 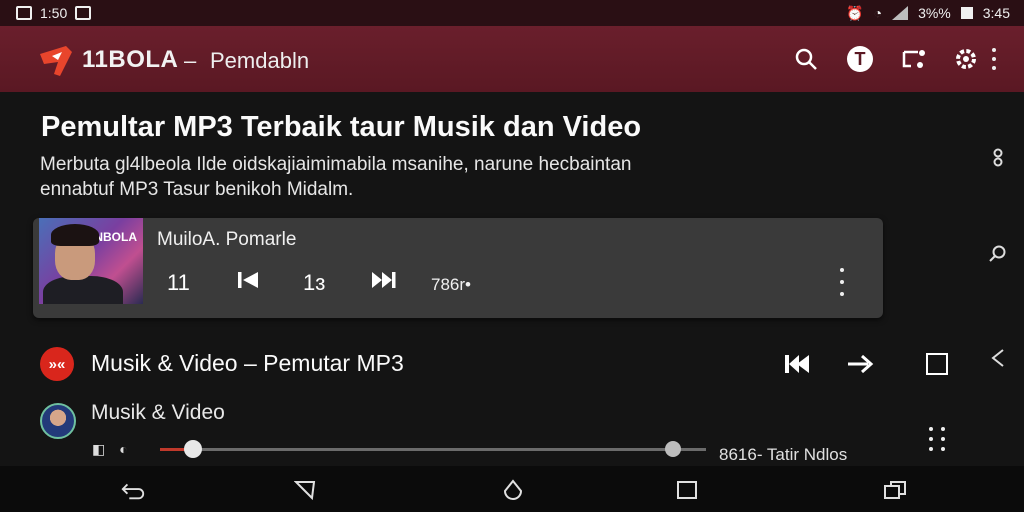 I want to click on album-label: NBOLA, so click(x=115, y=237).